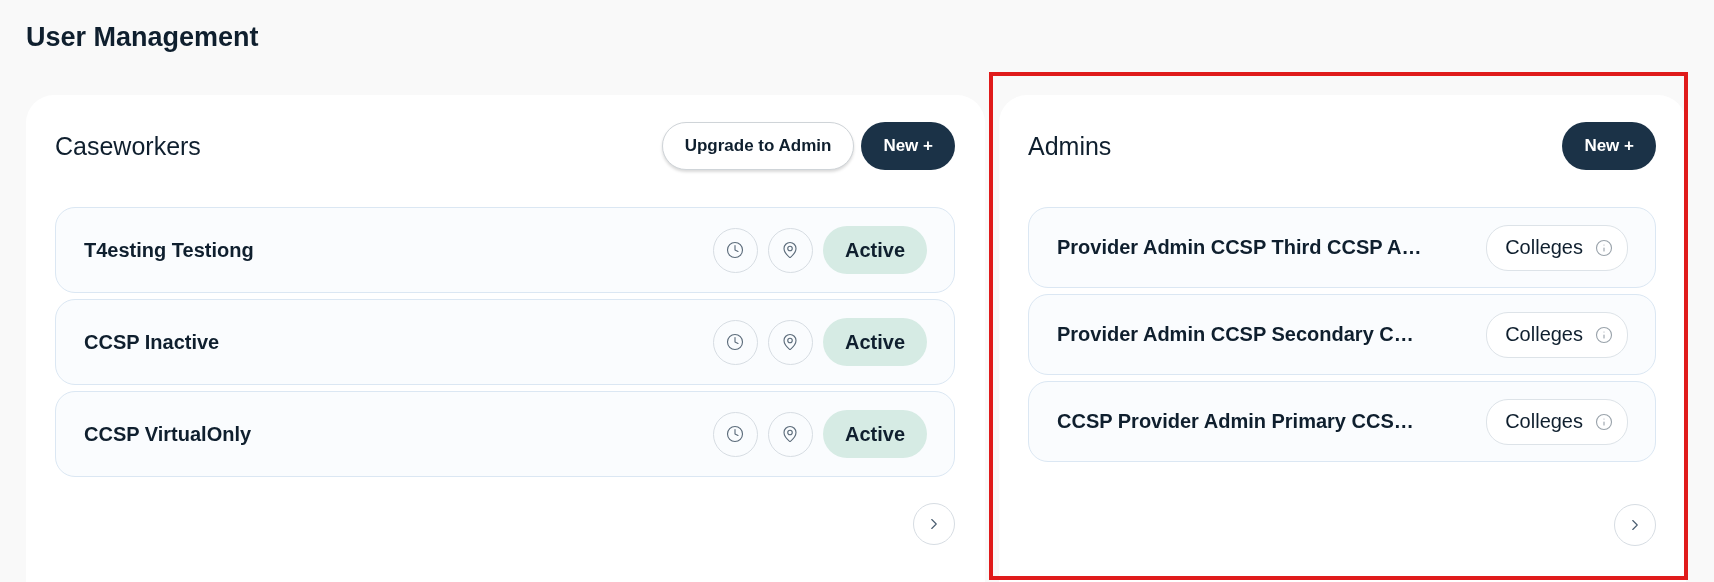  What do you see at coordinates (152, 342) in the screenshot?
I see `user-name: CCSP Inactive` at bounding box center [152, 342].